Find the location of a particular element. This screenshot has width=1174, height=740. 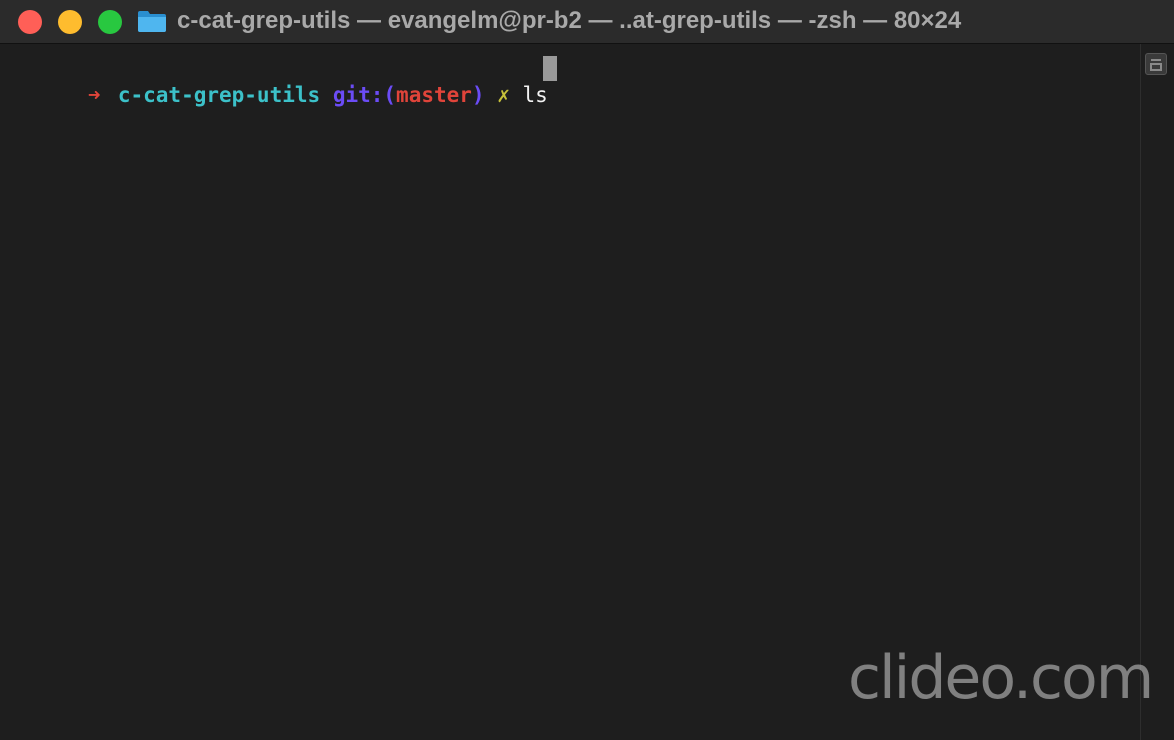

paren-close: ) is located at coordinates (478, 95).